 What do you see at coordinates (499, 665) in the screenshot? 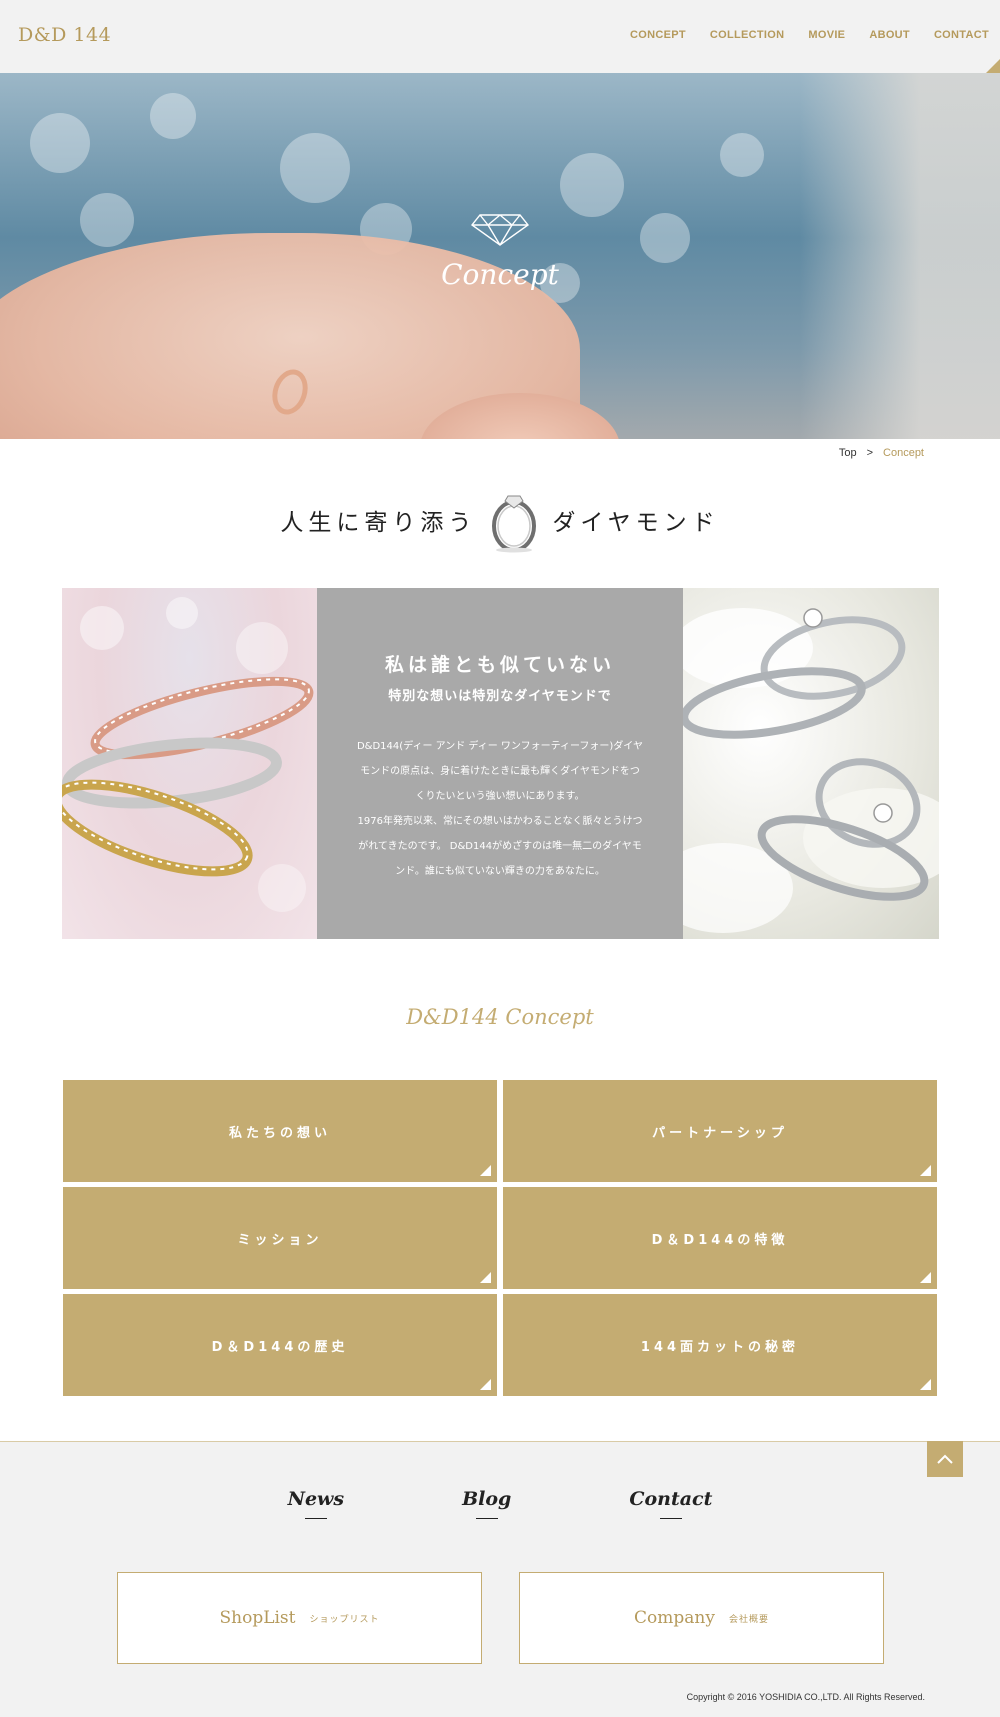
I see `feature-heading: 私は誰とも似ていない` at bounding box center [499, 665].